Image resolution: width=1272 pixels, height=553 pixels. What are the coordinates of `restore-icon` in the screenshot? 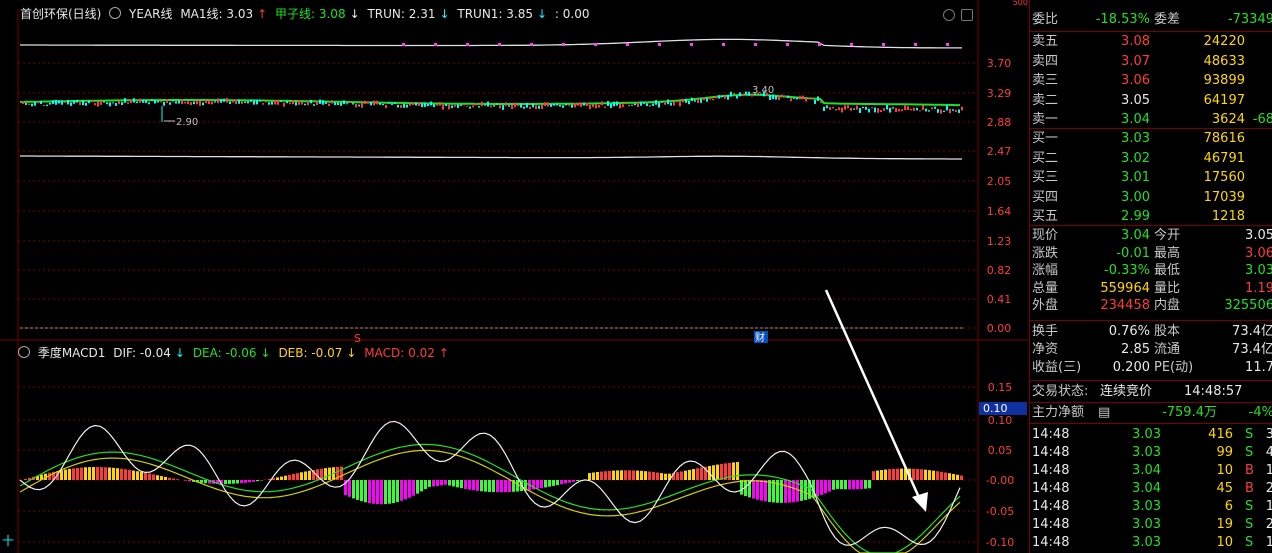 It's located at (967, 15).